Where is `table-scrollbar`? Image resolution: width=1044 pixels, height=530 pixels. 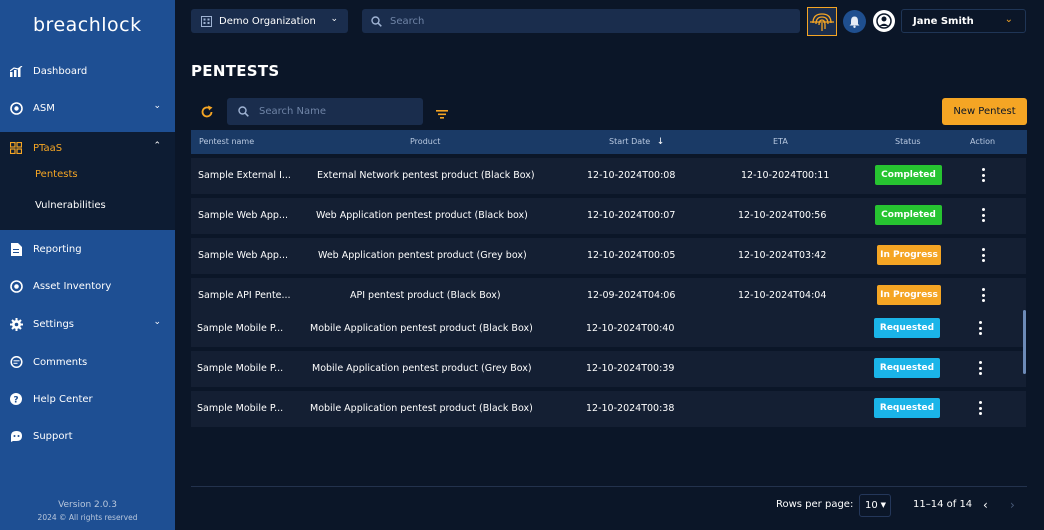
table-scrollbar is located at coordinates (1024, 342).